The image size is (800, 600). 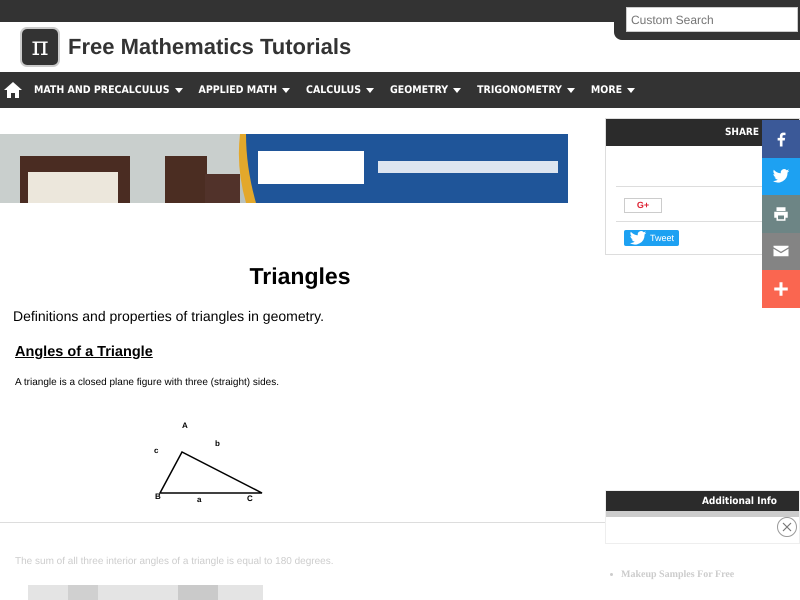 What do you see at coordinates (199, 499) in the screenshot?
I see `vertex-label: a` at bounding box center [199, 499].